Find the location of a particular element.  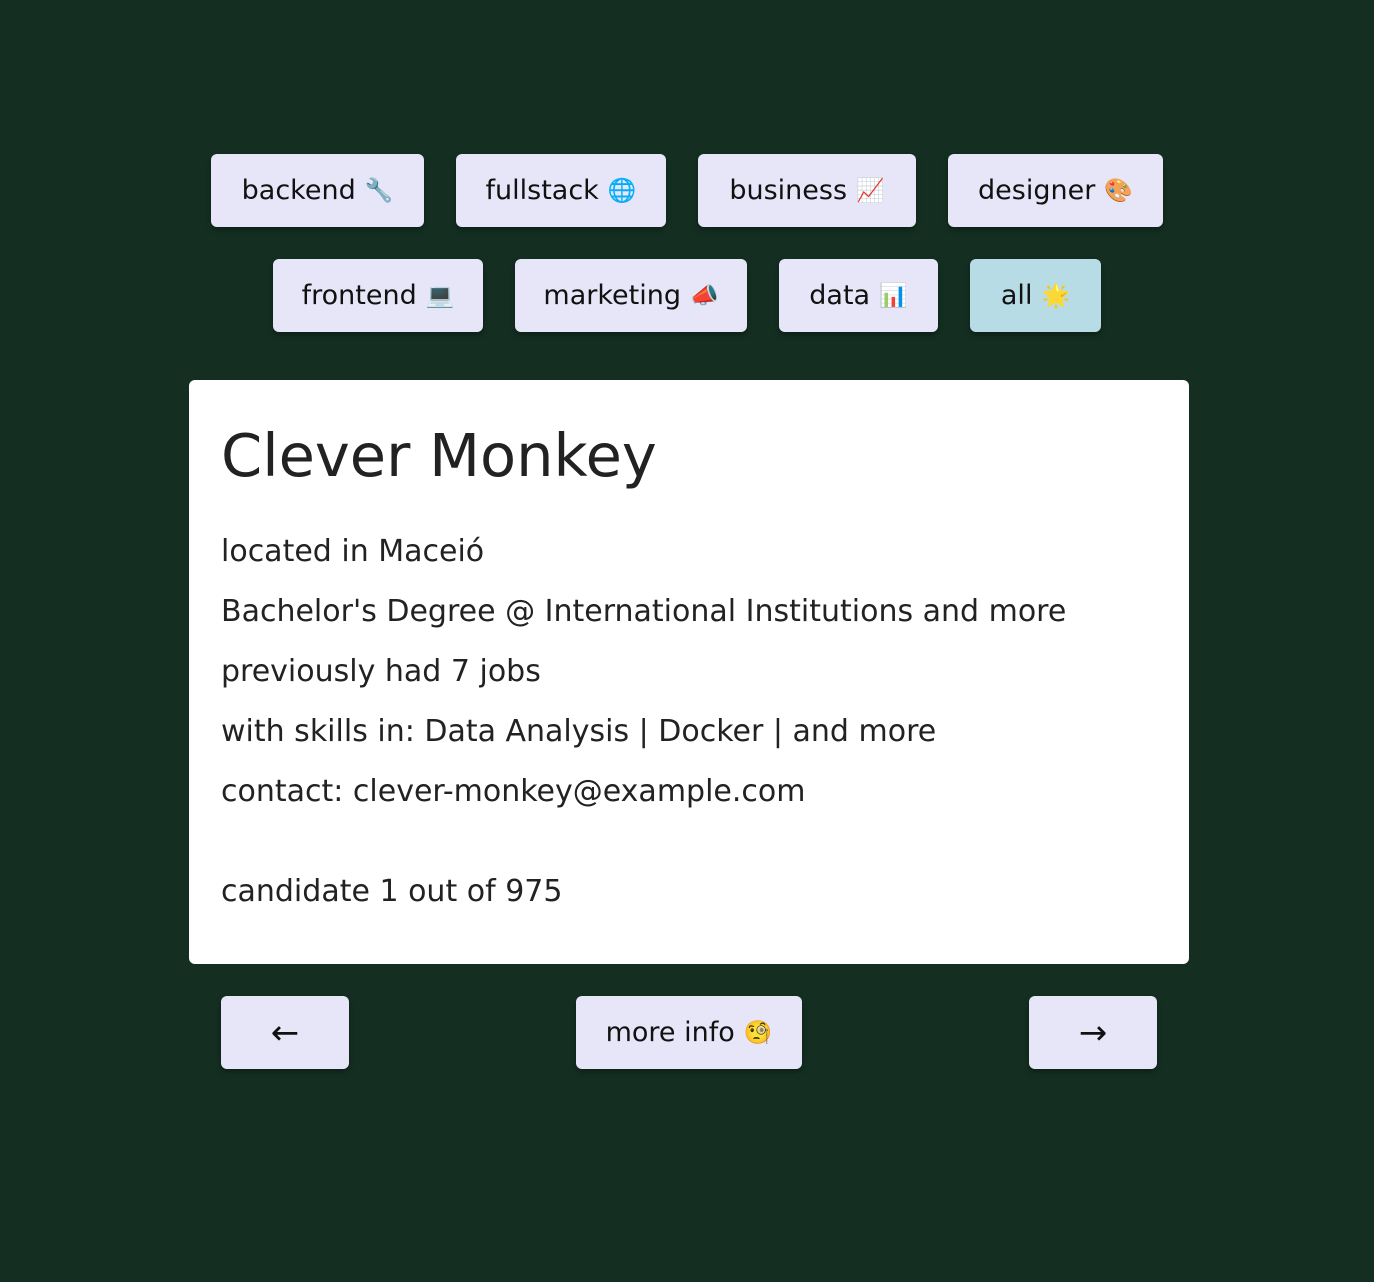

filter-business-button: business 📈 is located at coordinates (807, 190).